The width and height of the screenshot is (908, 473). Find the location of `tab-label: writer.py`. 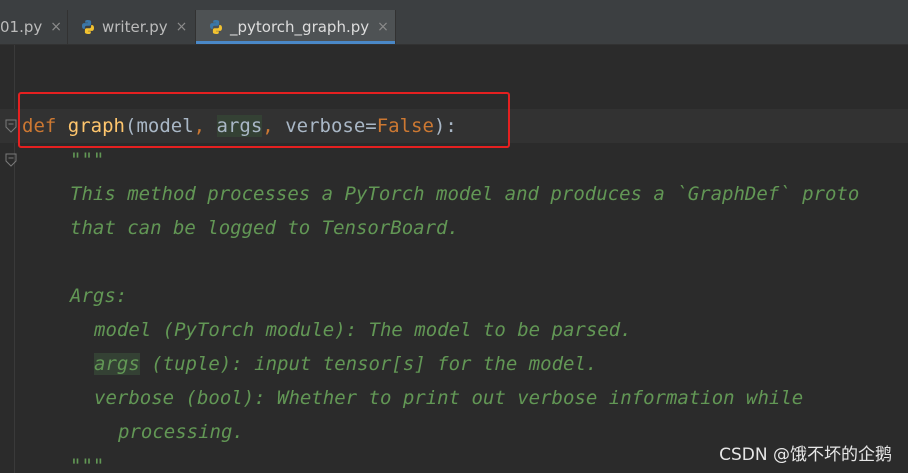

tab-label: writer.py is located at coordinates (135, 27).